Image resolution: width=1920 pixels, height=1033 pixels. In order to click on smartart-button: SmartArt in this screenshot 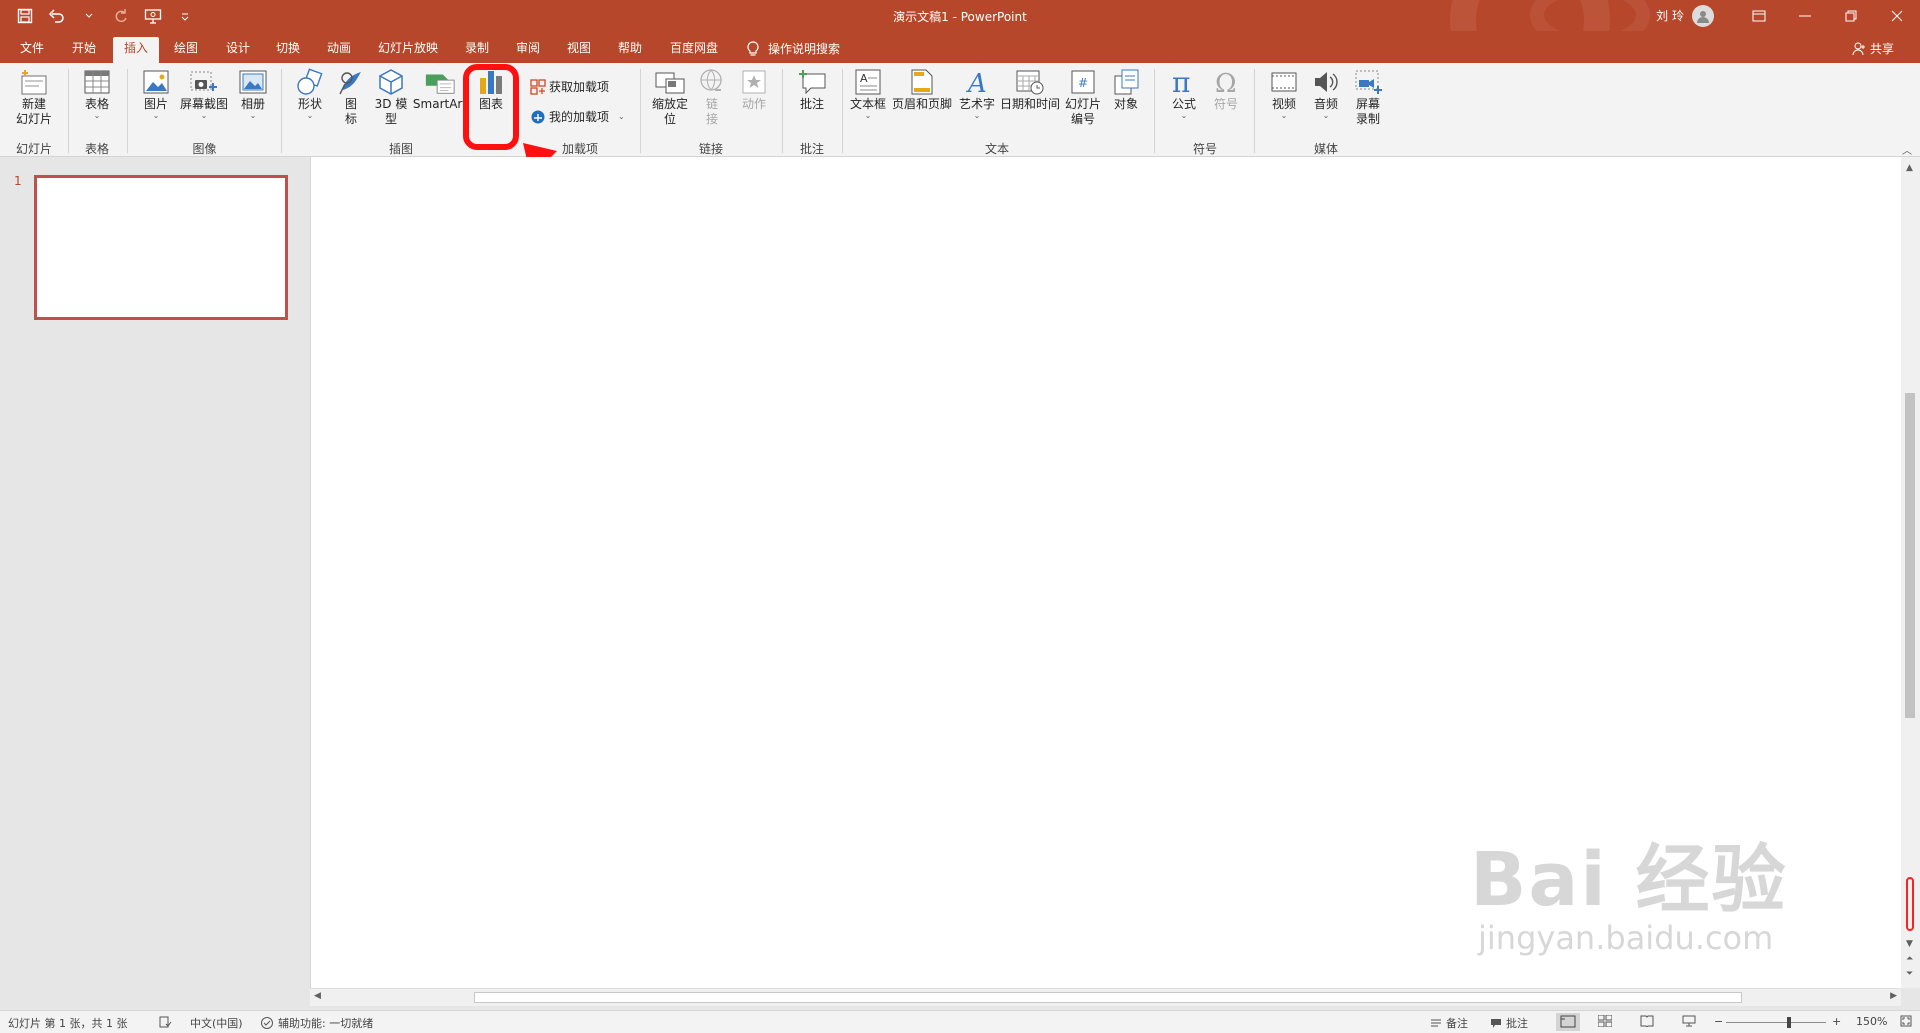, I will do `click(440, 89)`.